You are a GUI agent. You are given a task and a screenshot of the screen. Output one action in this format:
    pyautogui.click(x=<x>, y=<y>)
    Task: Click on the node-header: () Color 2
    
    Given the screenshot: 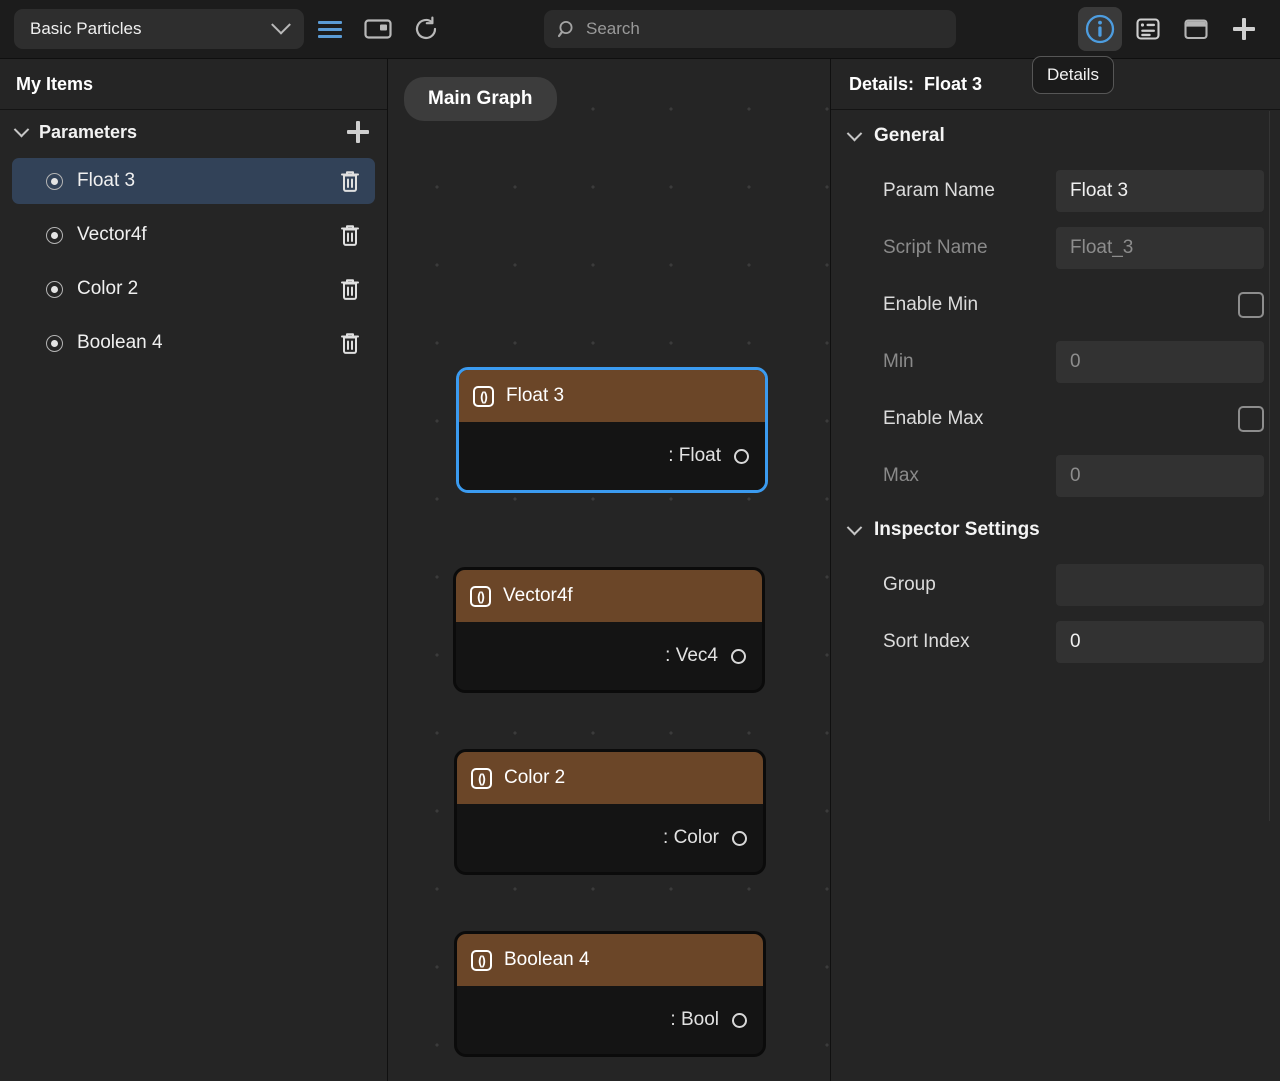 What is the action you would take?
    pyautogui.click(x=610, y=778)
    